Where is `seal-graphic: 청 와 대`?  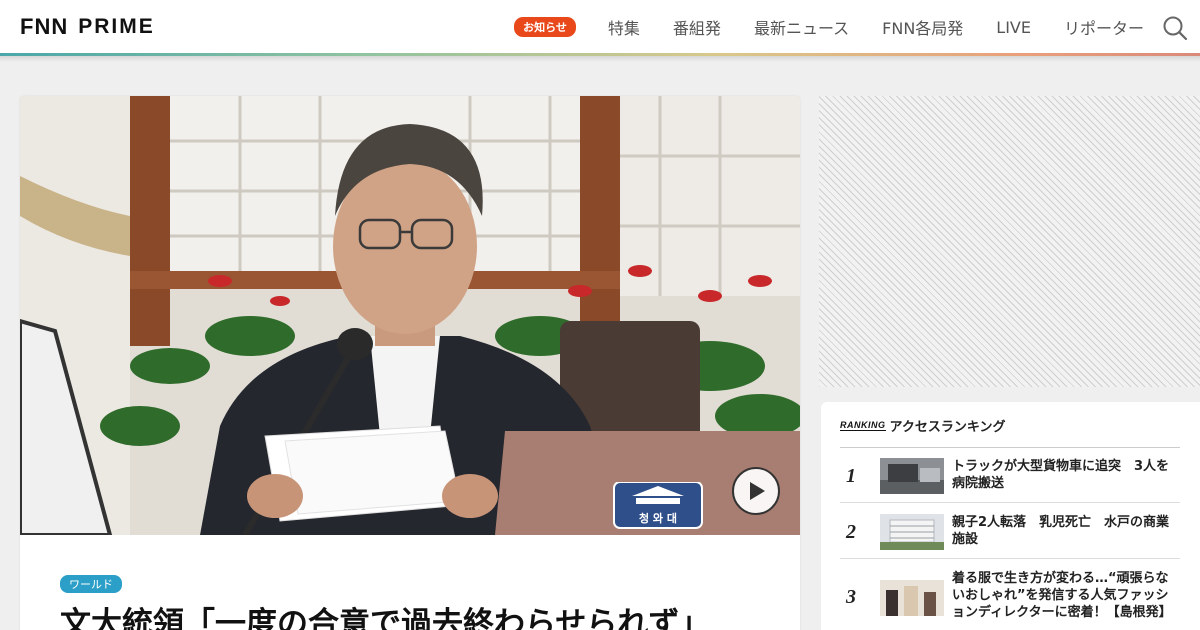
seal-graphic: 청 와 대 is located at coordinates (658, 505).